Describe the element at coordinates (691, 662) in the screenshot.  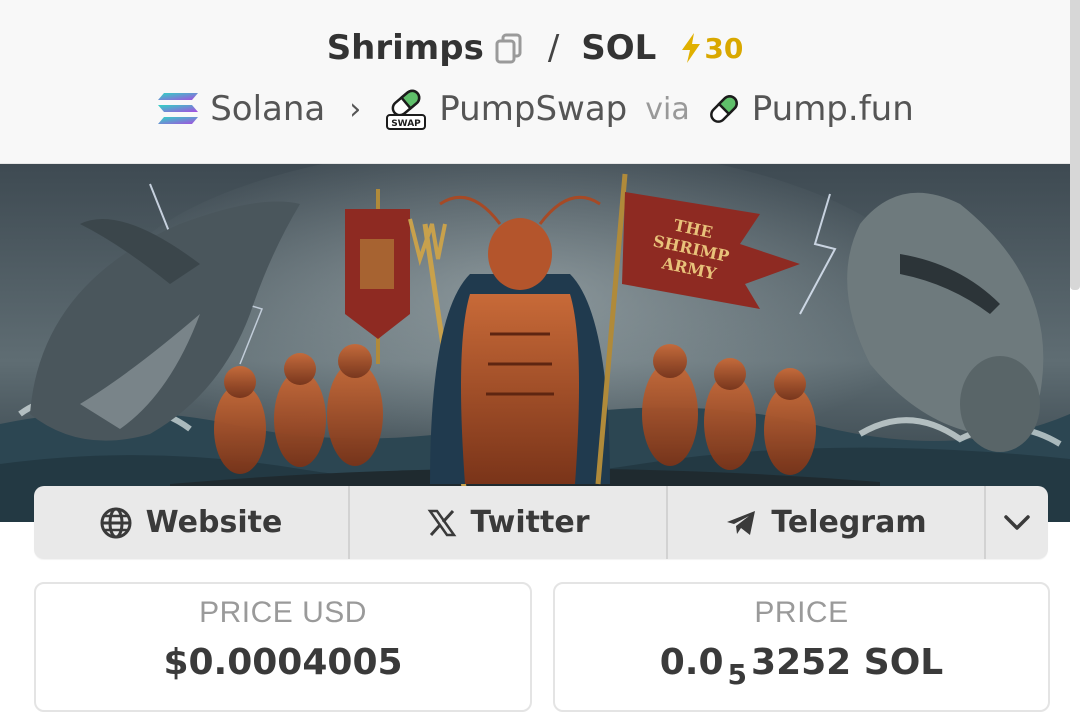
I see `price-prefix: 0.0` at that location.